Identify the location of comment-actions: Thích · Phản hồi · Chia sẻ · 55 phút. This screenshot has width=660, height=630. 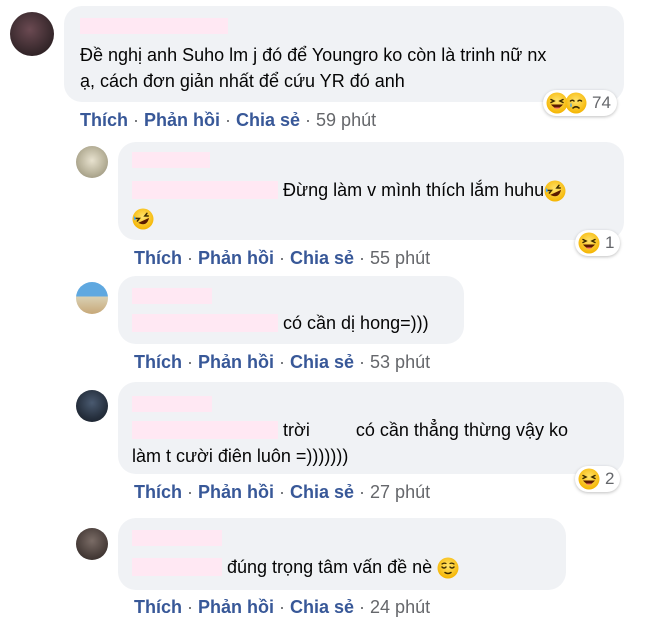
(282, 258).